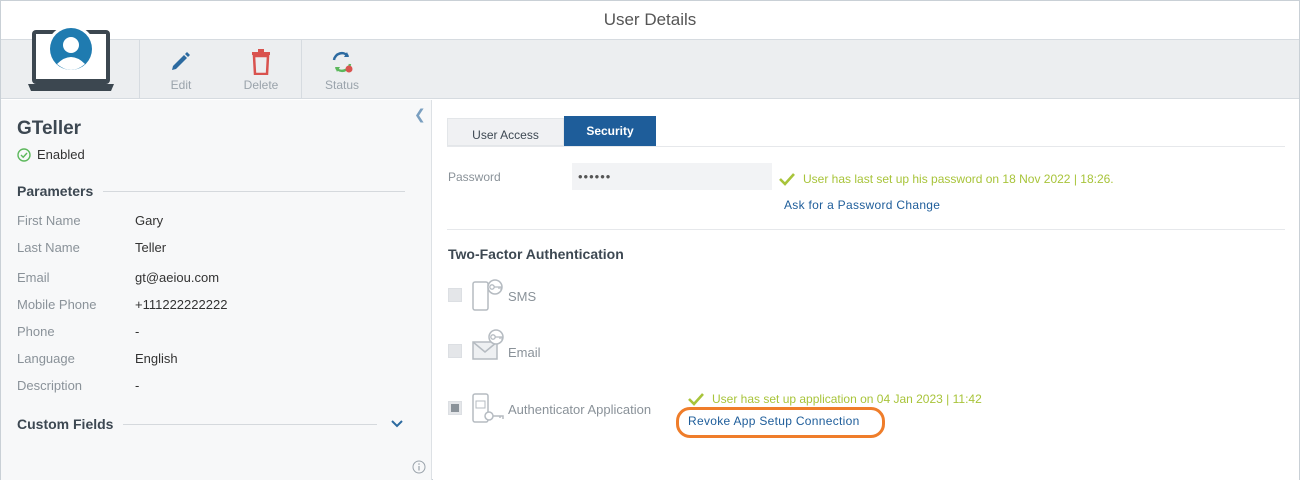 Image resolution: width=1300 pixels, height=480 pixels. I want to click on check-circle-icon, so click(24, 154).